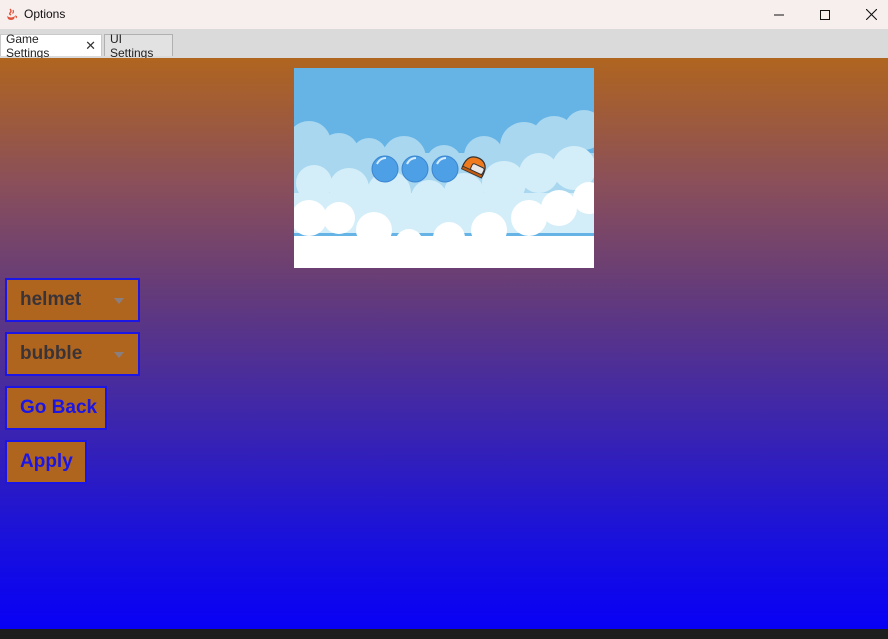 Image resolution: width=888 pixels, height=639 pixels. I want to click on tab-close-icon: ✕, so click(90, 45).